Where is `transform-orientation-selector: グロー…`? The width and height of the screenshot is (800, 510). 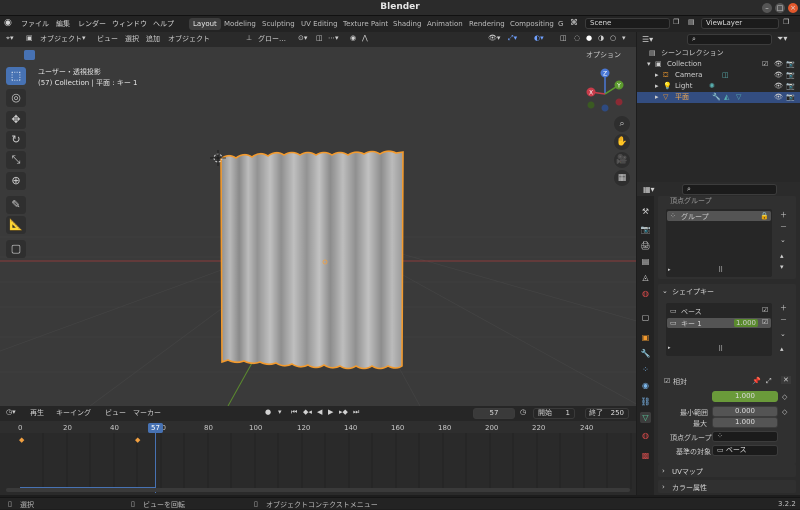 transform-orientation-selector: グロー… is located at coordinates (272, 39).